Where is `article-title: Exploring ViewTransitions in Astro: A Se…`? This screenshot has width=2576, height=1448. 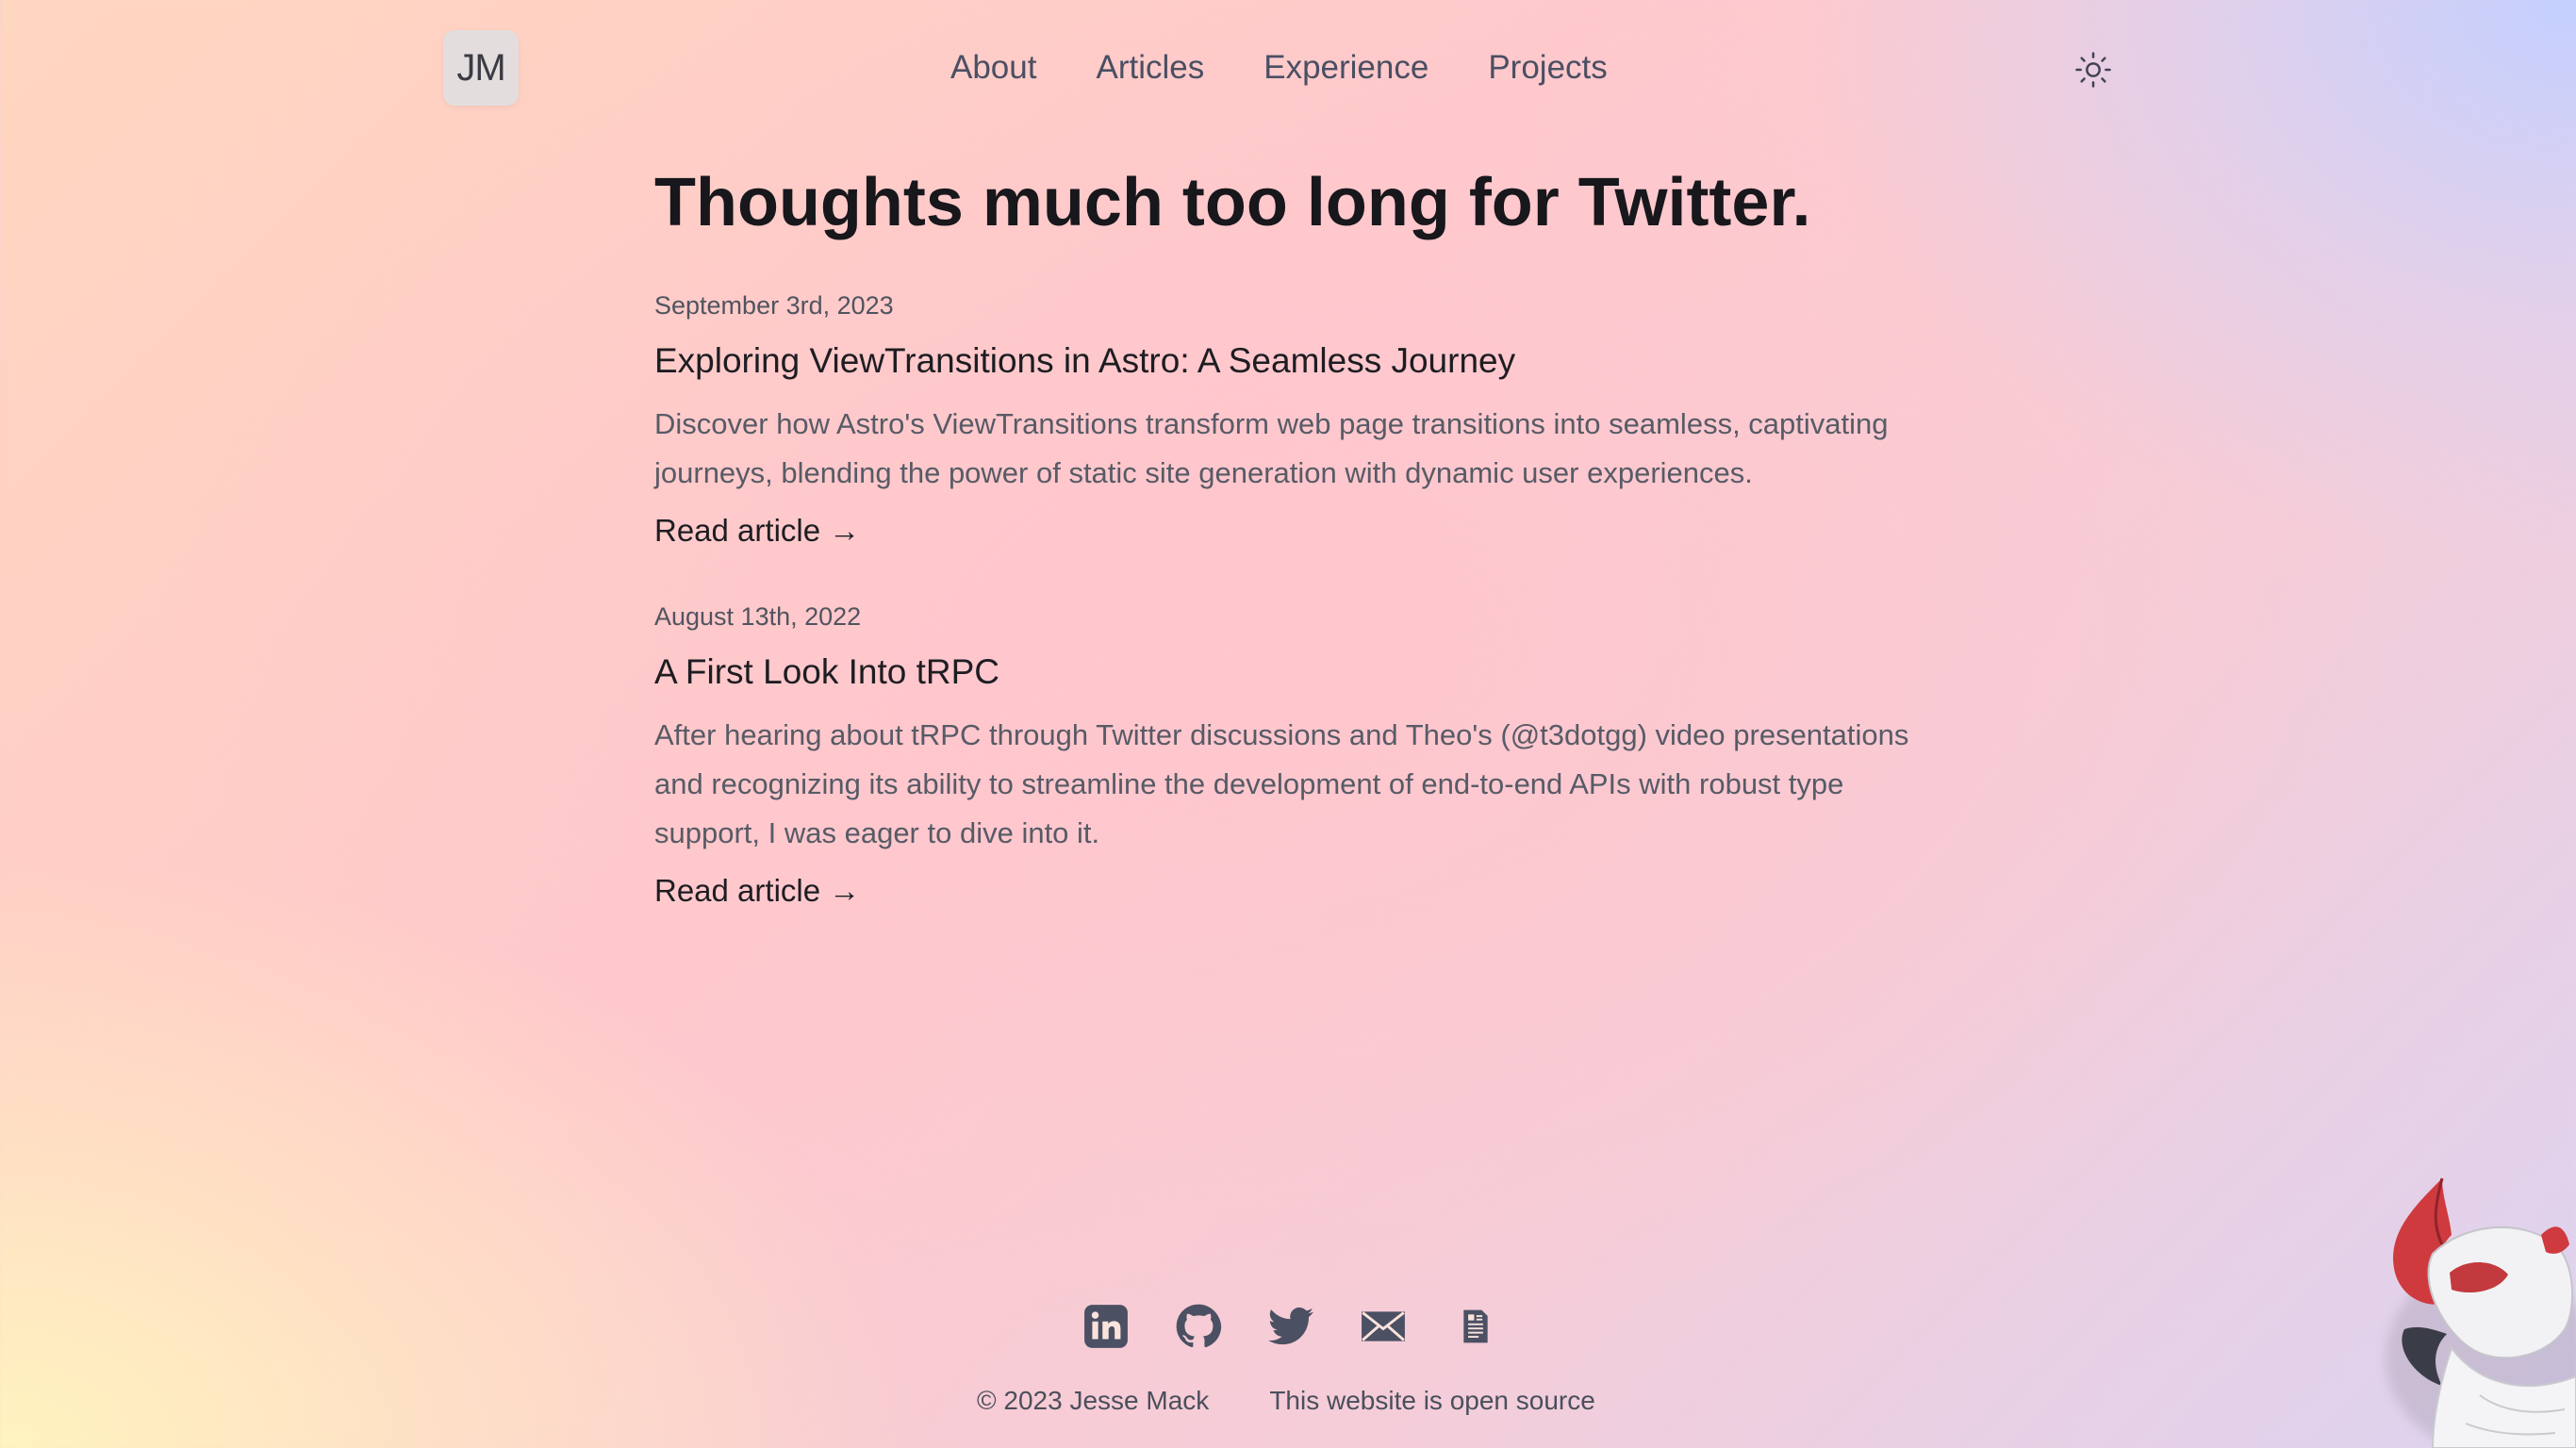
article-title: Exploring ViewTransitions in Astro: A Se… is located at coordinates (1295, 361).